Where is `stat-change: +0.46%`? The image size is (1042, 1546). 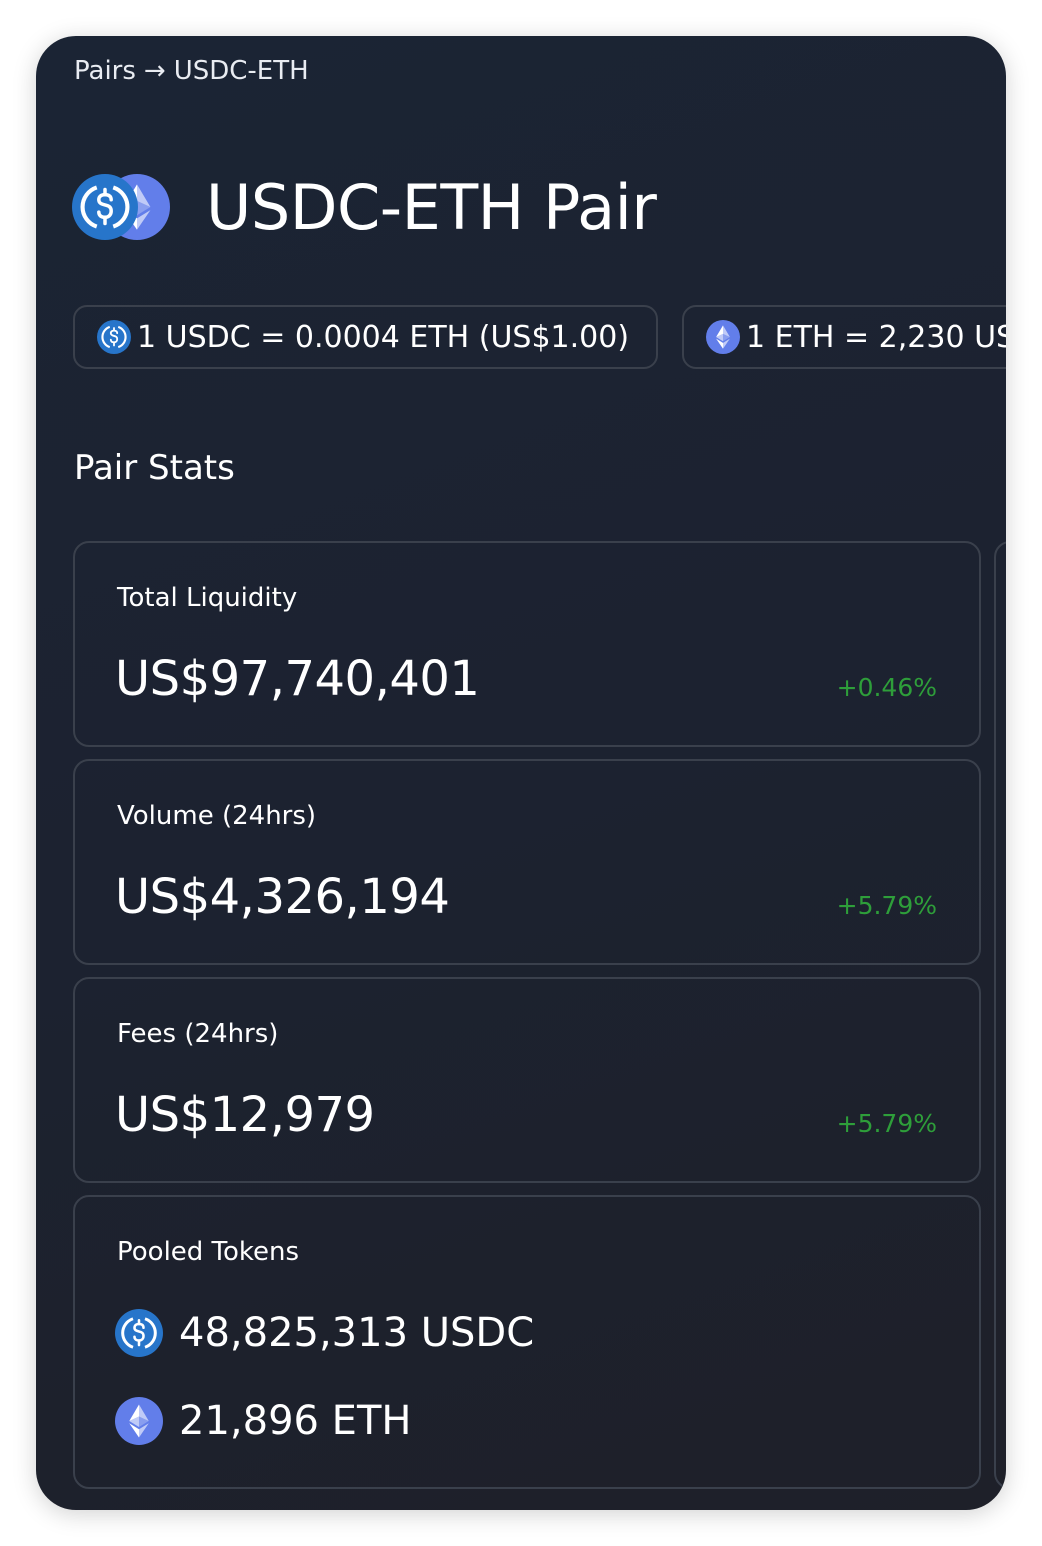
stat-change: +0.46% is located at coordinates (886, 687).